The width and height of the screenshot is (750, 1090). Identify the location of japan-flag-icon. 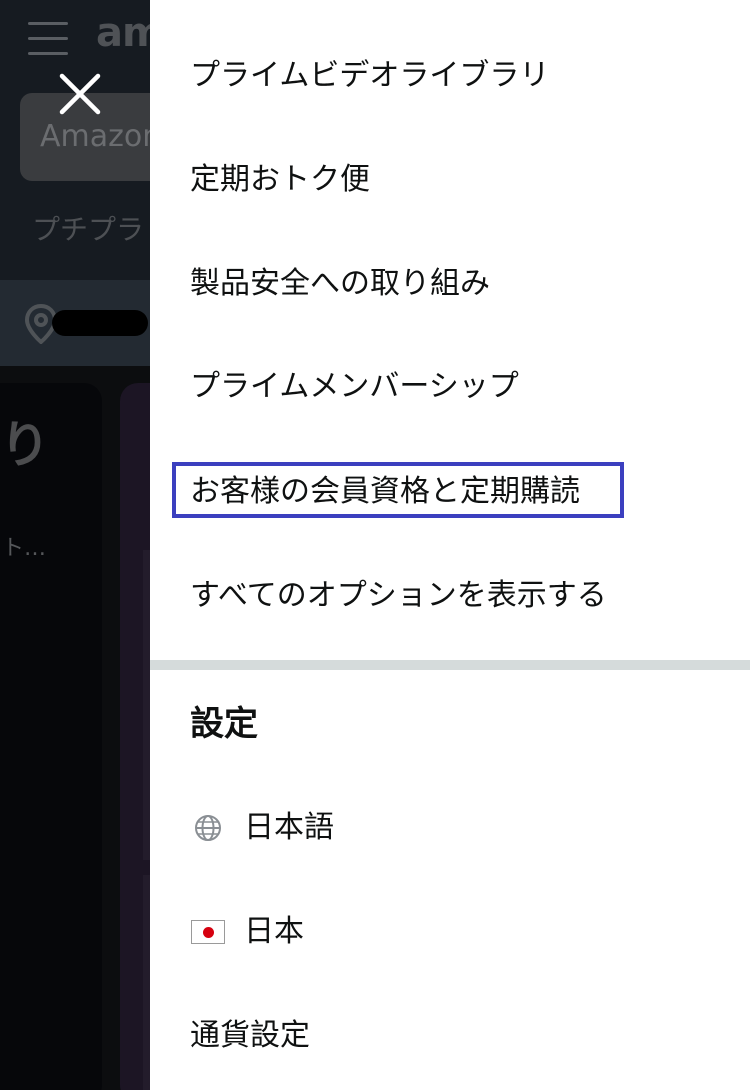
(208, 932).